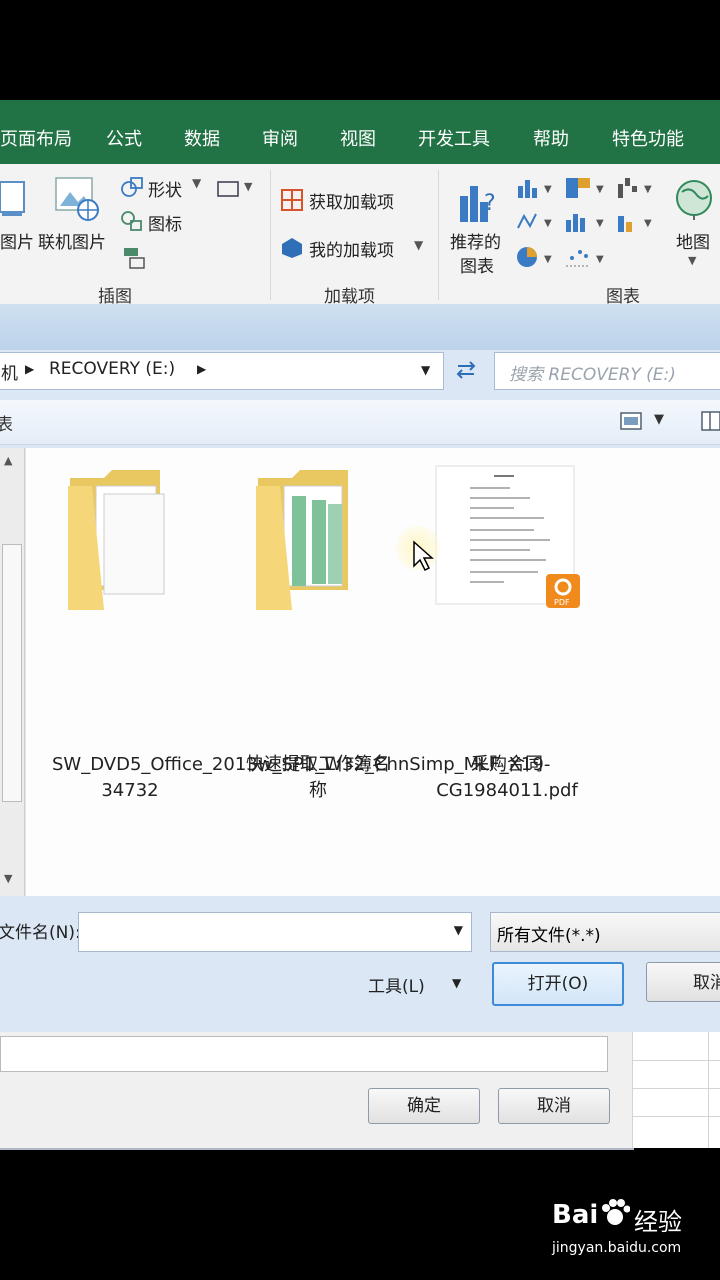  I want to click on refresh-icon, so click(466, 370).